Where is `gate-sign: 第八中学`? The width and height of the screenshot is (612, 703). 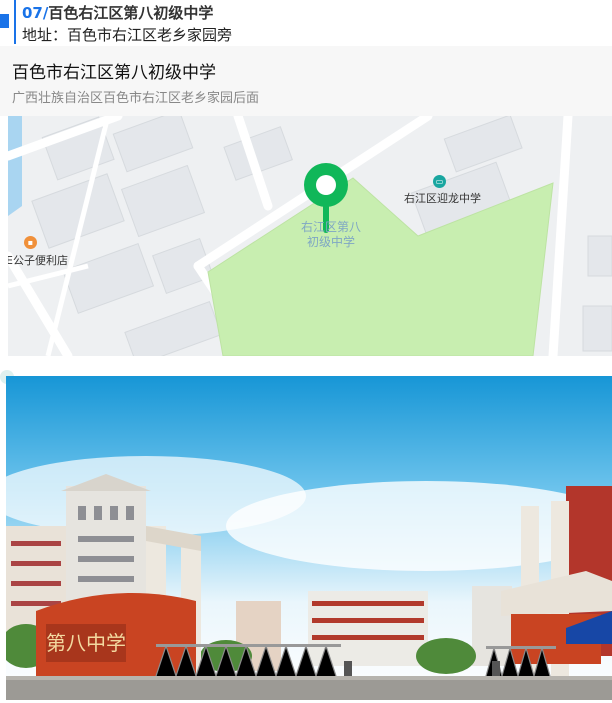 gate-sign: 第八中学 is located at coordinates (86, 643).